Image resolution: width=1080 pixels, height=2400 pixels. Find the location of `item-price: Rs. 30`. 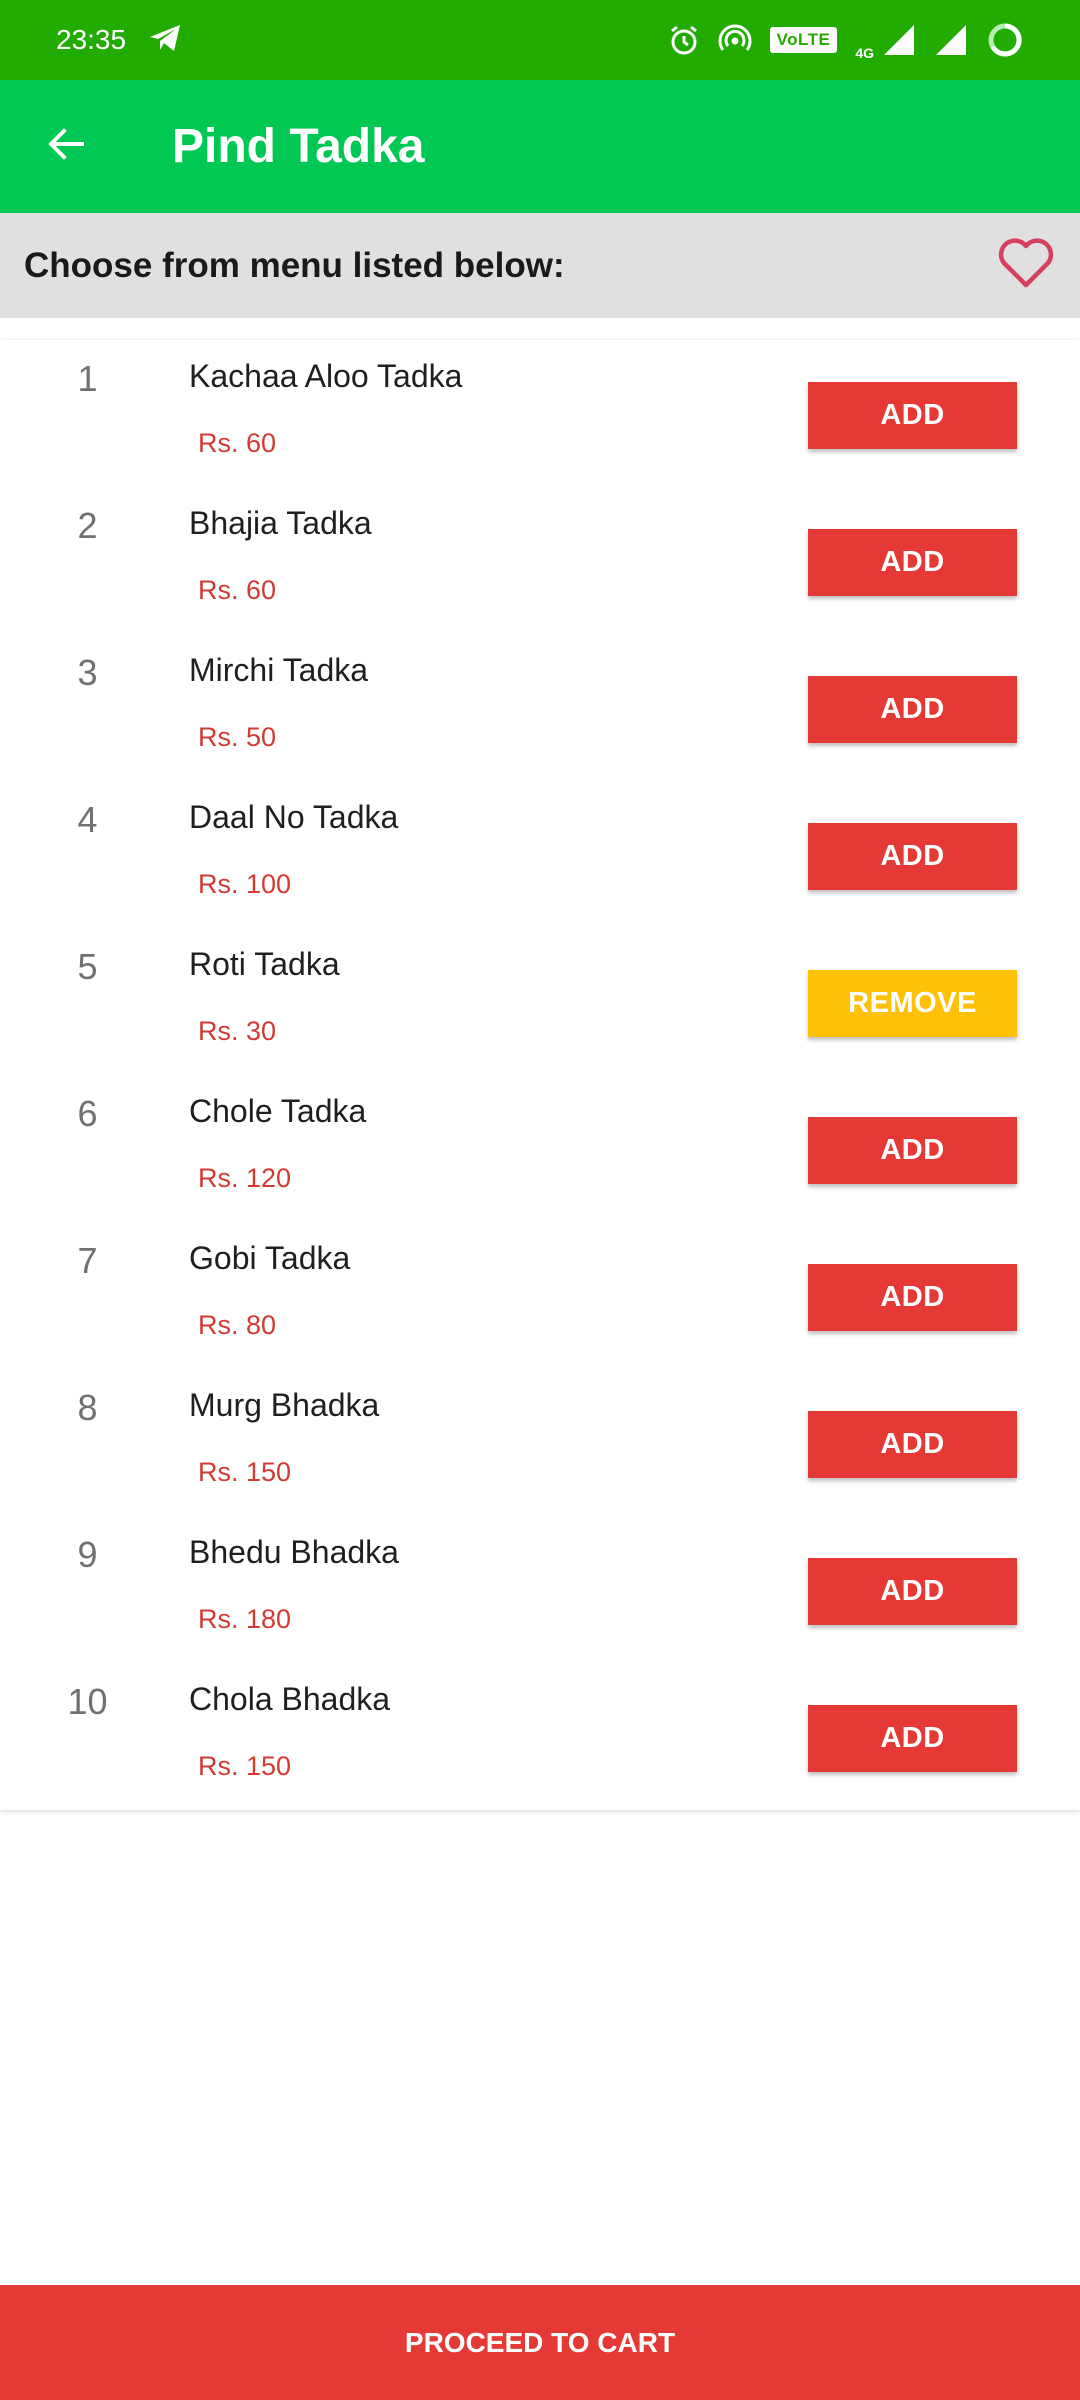

item-price: Rs. 30 is located at coordinates (237, 1031).